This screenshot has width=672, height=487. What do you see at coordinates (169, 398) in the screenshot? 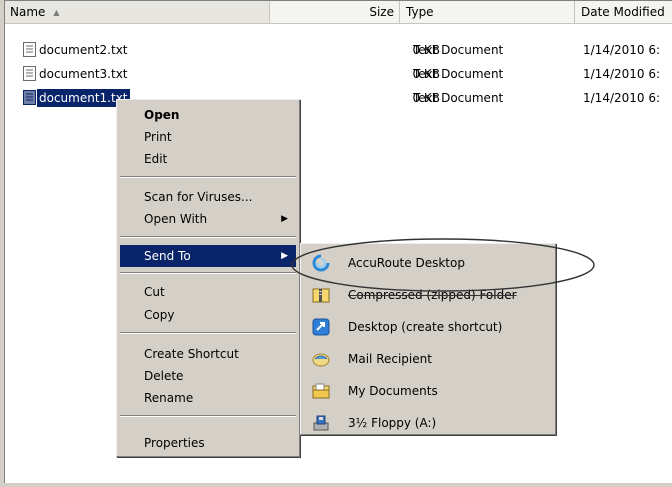
I see `menu-item-rename-label: Rename` at bounding box center [169, 398].